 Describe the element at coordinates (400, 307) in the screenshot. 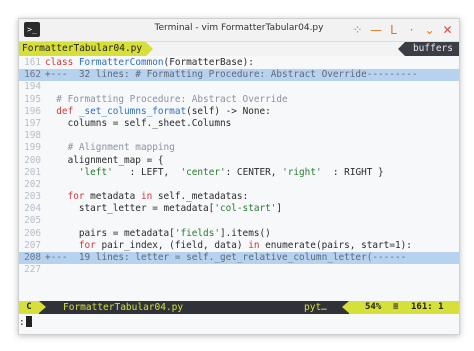

I see `status-position: 54% ≡ 161: 1` at that location.